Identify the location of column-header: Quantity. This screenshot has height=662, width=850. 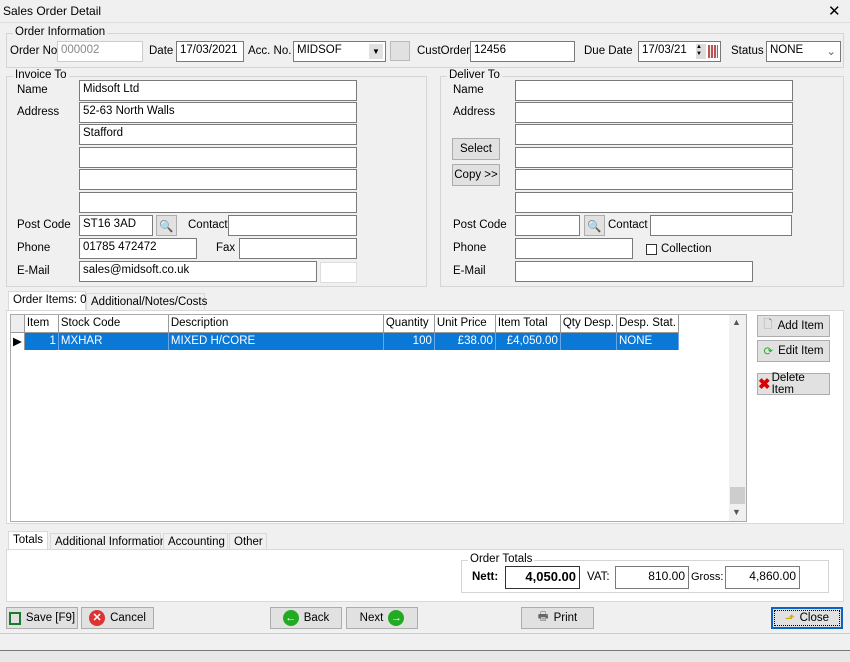
(409, 324).